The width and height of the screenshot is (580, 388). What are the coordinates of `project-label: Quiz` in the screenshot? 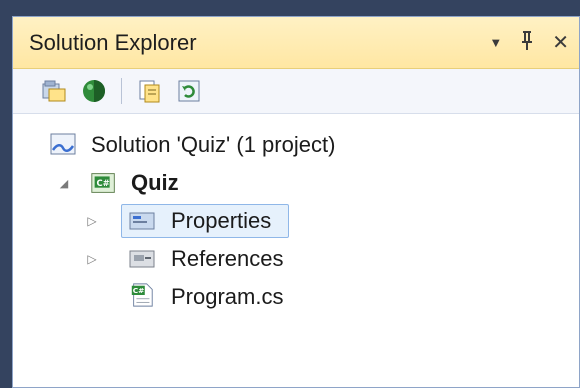 It's located at (155, 182).